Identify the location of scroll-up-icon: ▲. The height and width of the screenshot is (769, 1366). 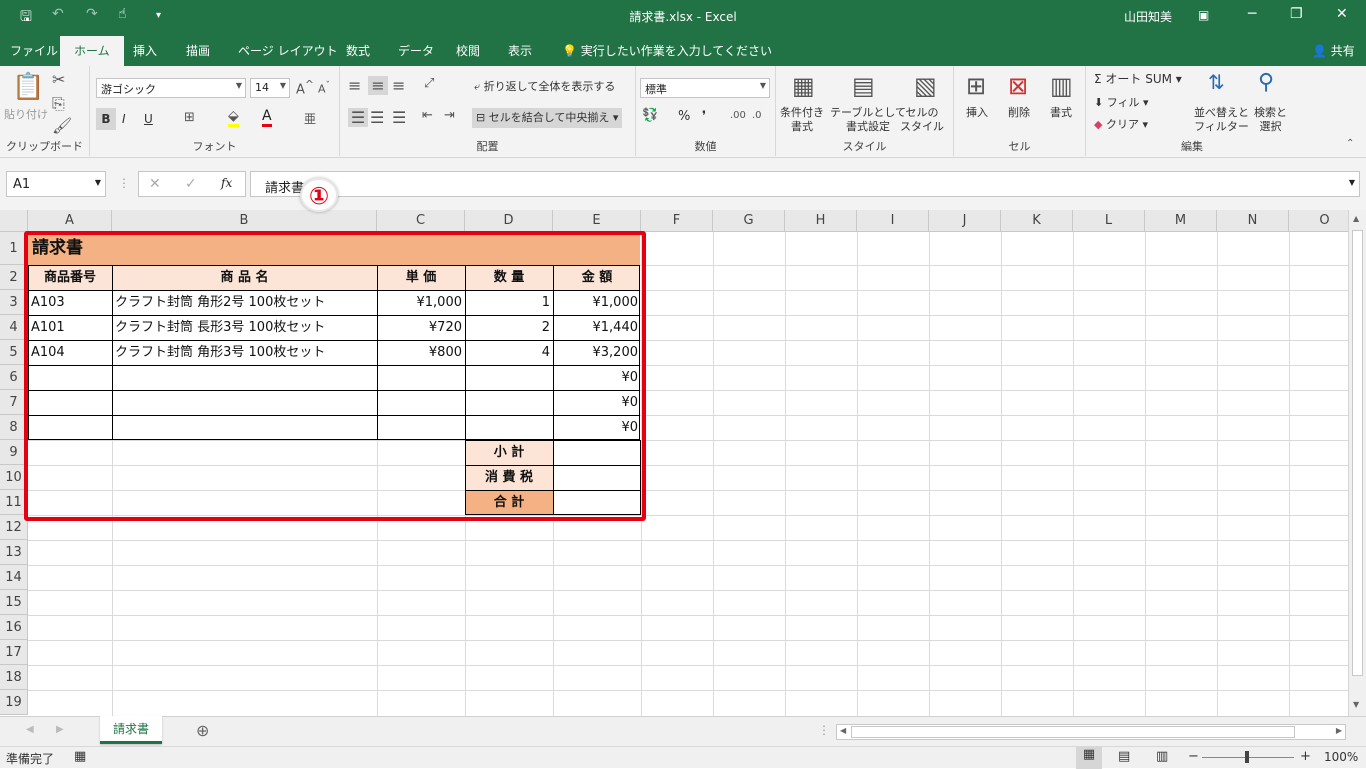
(1356, 218).